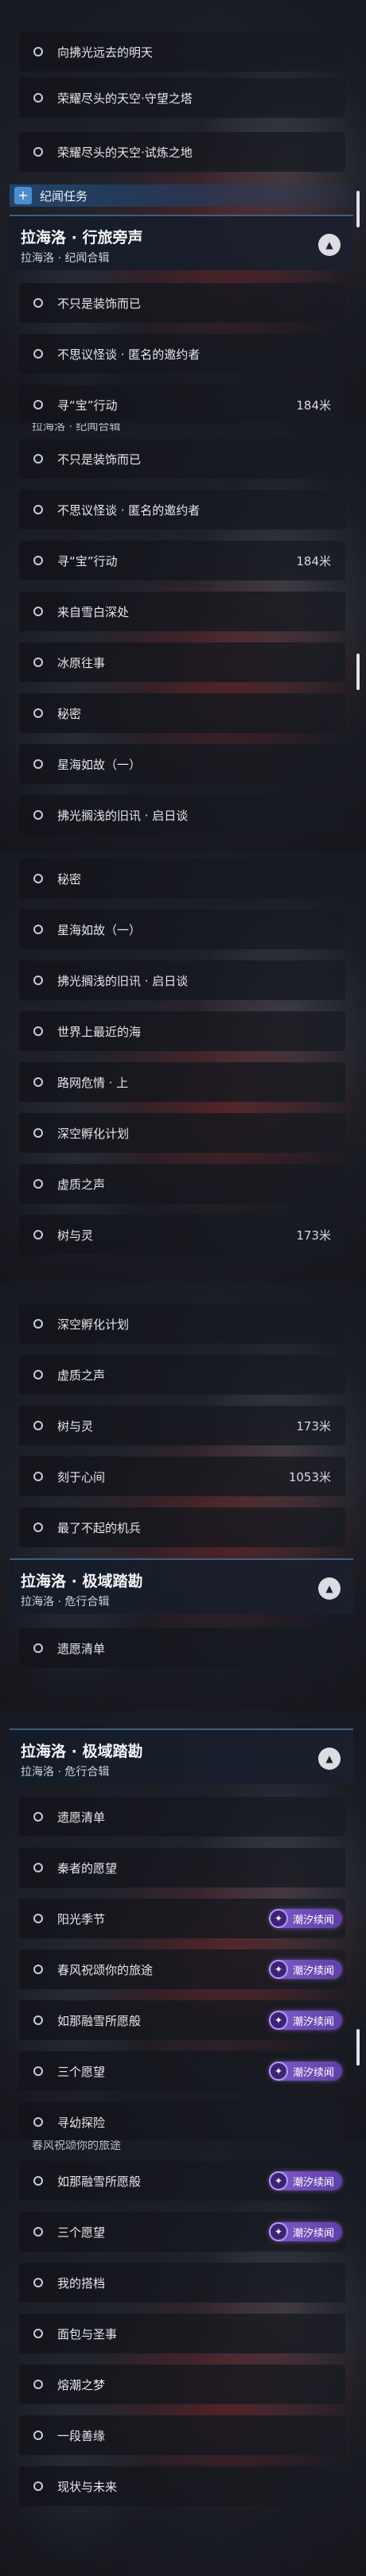 The width and height of the screenshot is (366, 2576). Describe the element at coordinates (182, 1527) in the screenshot. I see `task-item: 最了不起的机兵` at that location.